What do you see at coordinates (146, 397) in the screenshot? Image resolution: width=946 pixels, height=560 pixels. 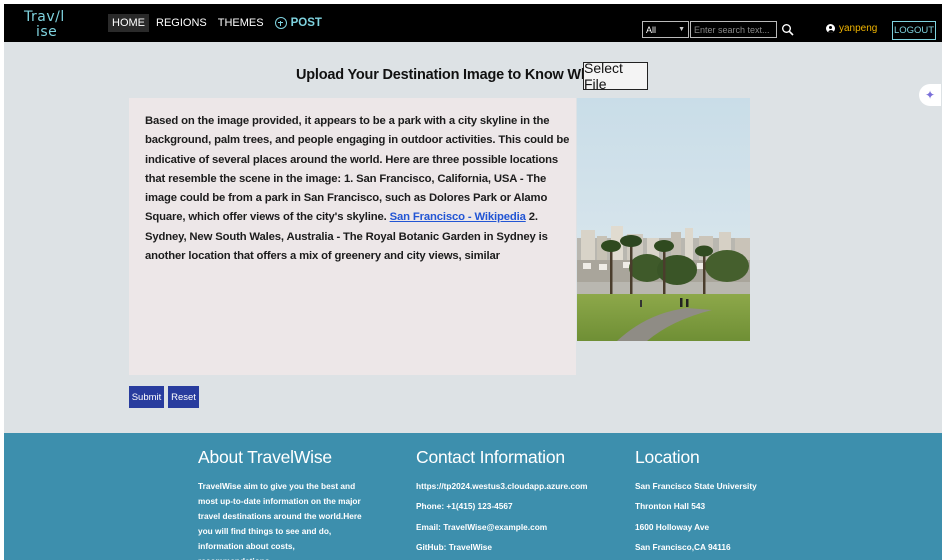 I see `submit-button: Submit` at bounding box center [146, 397].